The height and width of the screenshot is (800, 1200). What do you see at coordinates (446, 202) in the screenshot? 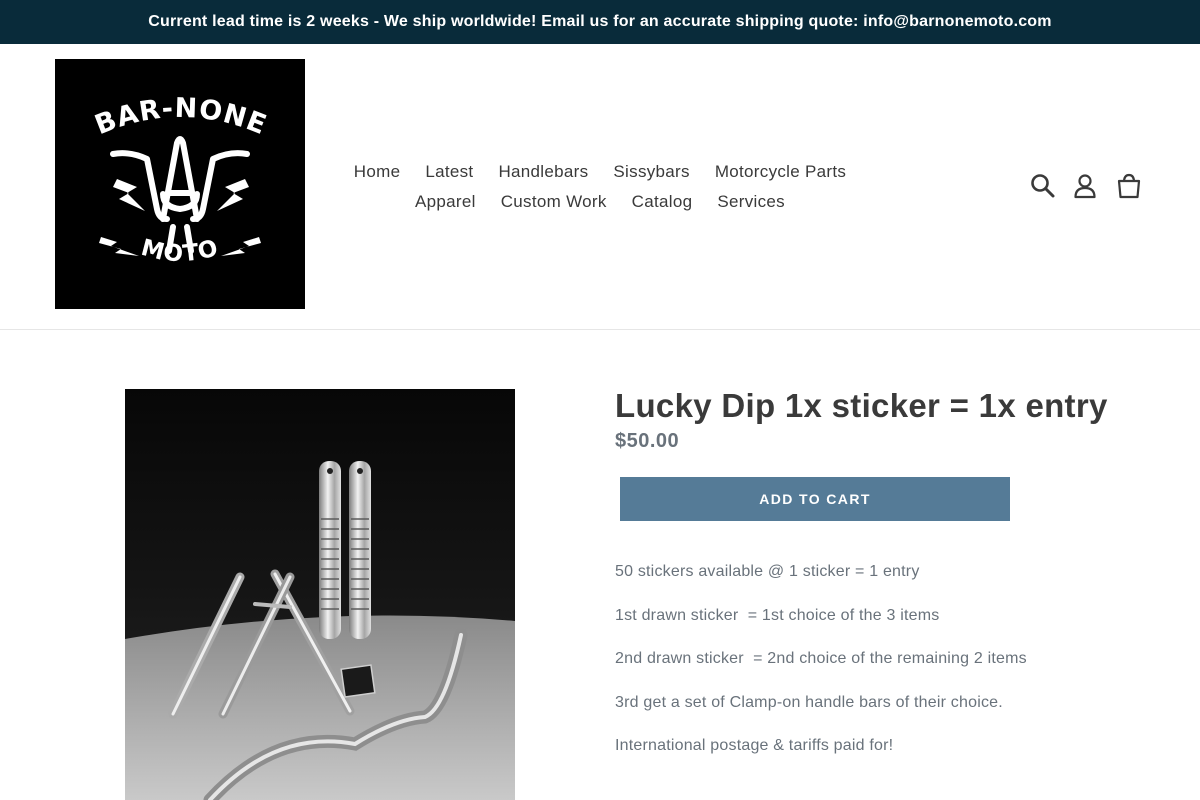
I see `nav-item-apparel: Apparel` at bounding box center [446, 202].